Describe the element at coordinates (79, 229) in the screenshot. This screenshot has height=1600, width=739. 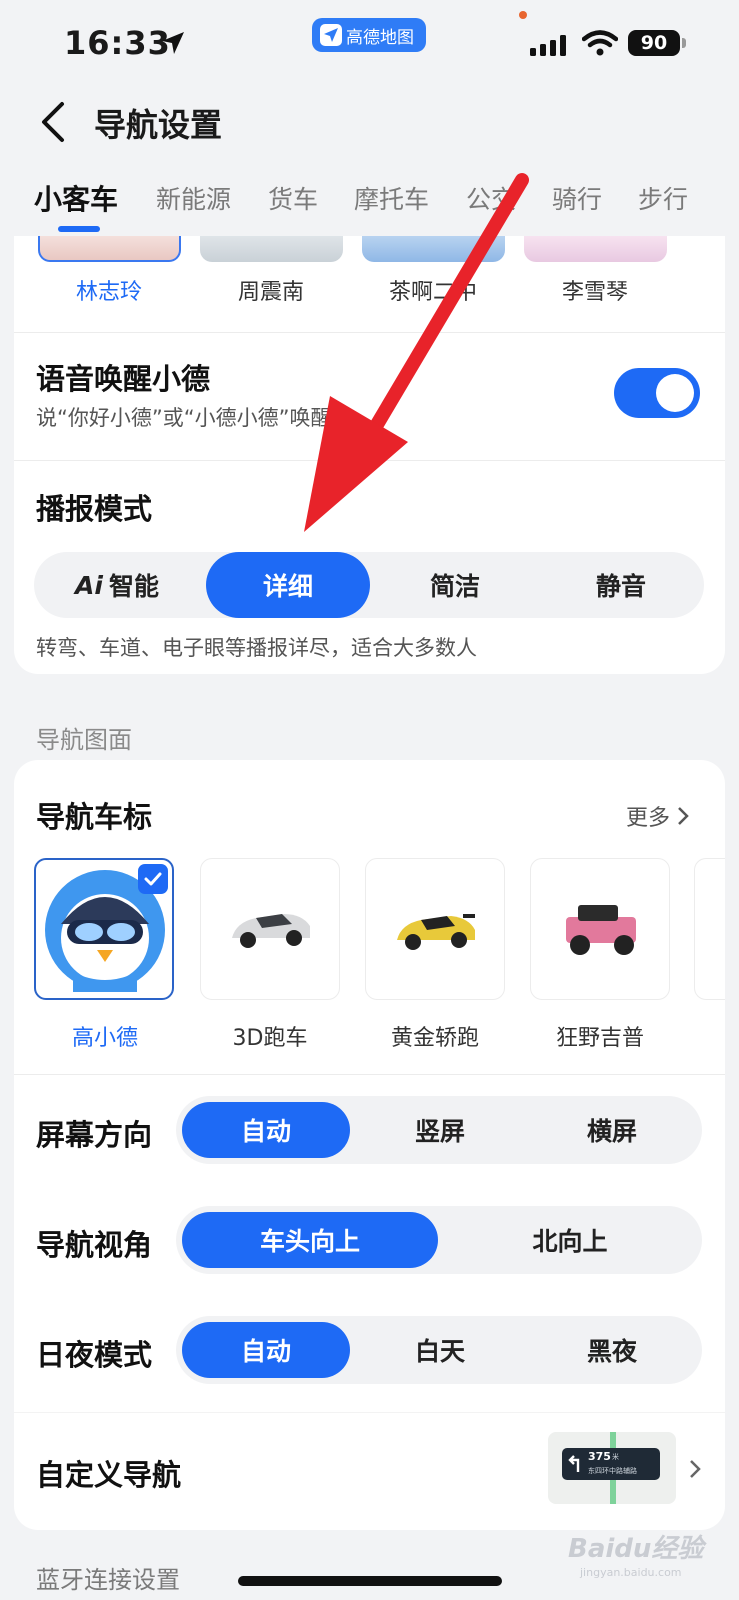
I see `active-tab-indicator` at that location.